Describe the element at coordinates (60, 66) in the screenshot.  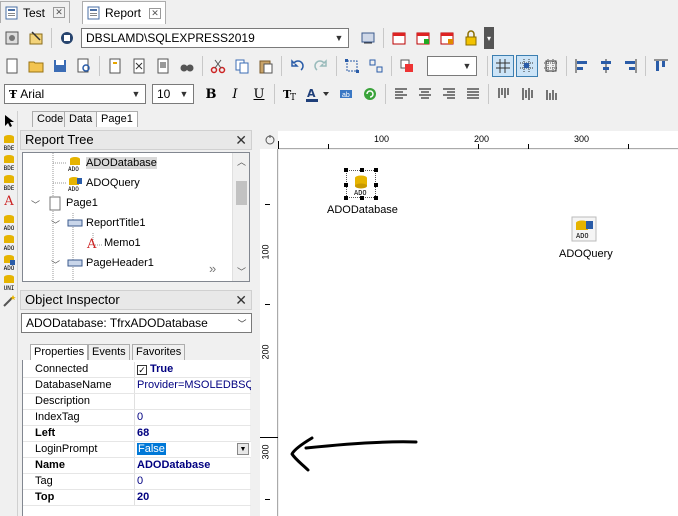
I see `save-button` at that location.